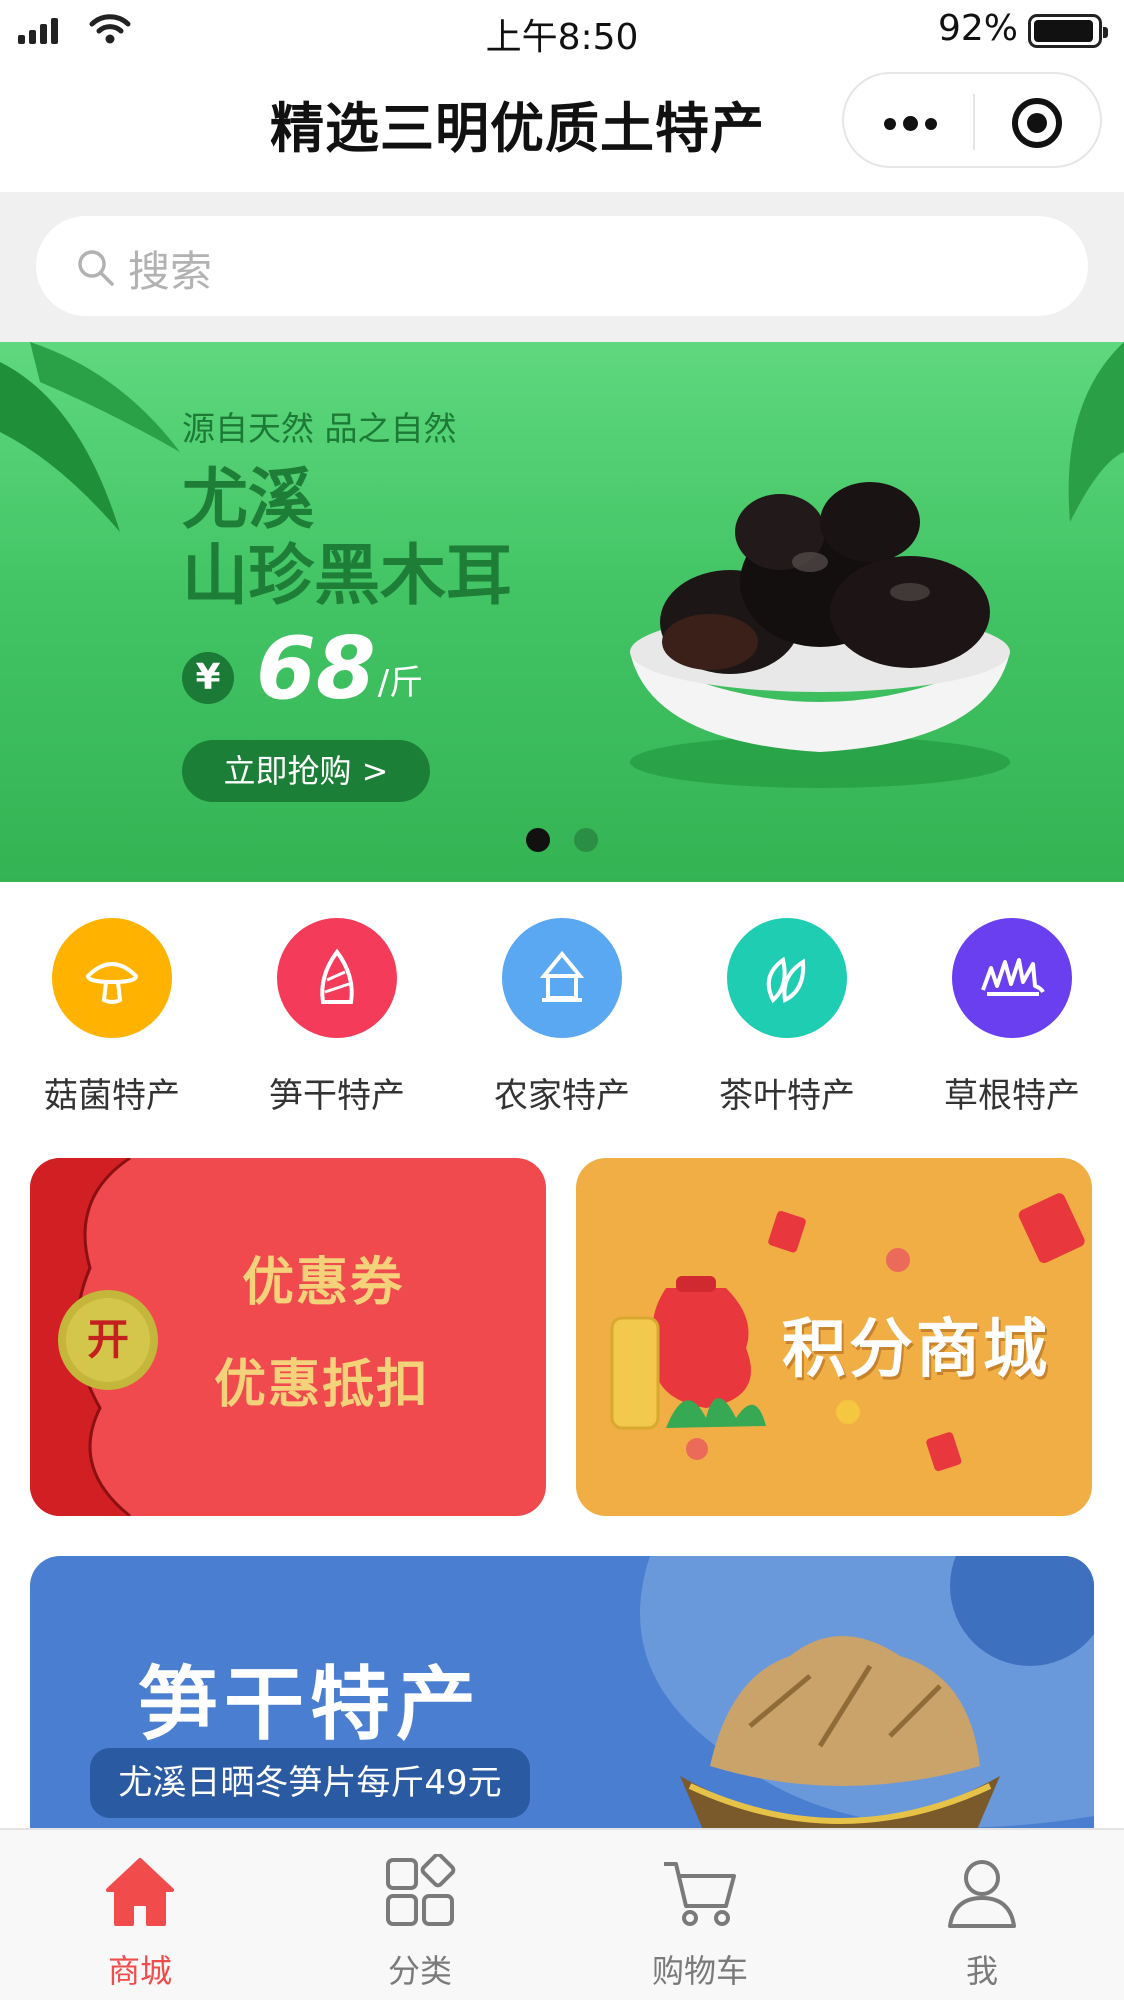  I want to click on bamboo-shoot-feature-banner: 笋干特产 尤溪日晒冬笋片每斤49元, so click(562, 1706).